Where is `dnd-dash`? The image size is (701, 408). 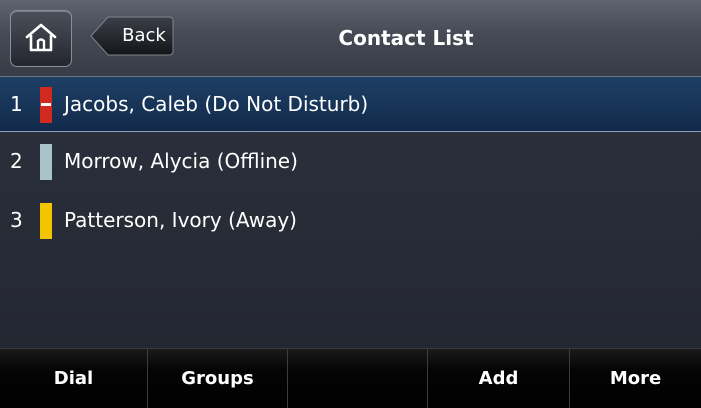
dnd-dash is located at coordinates (46, 104).